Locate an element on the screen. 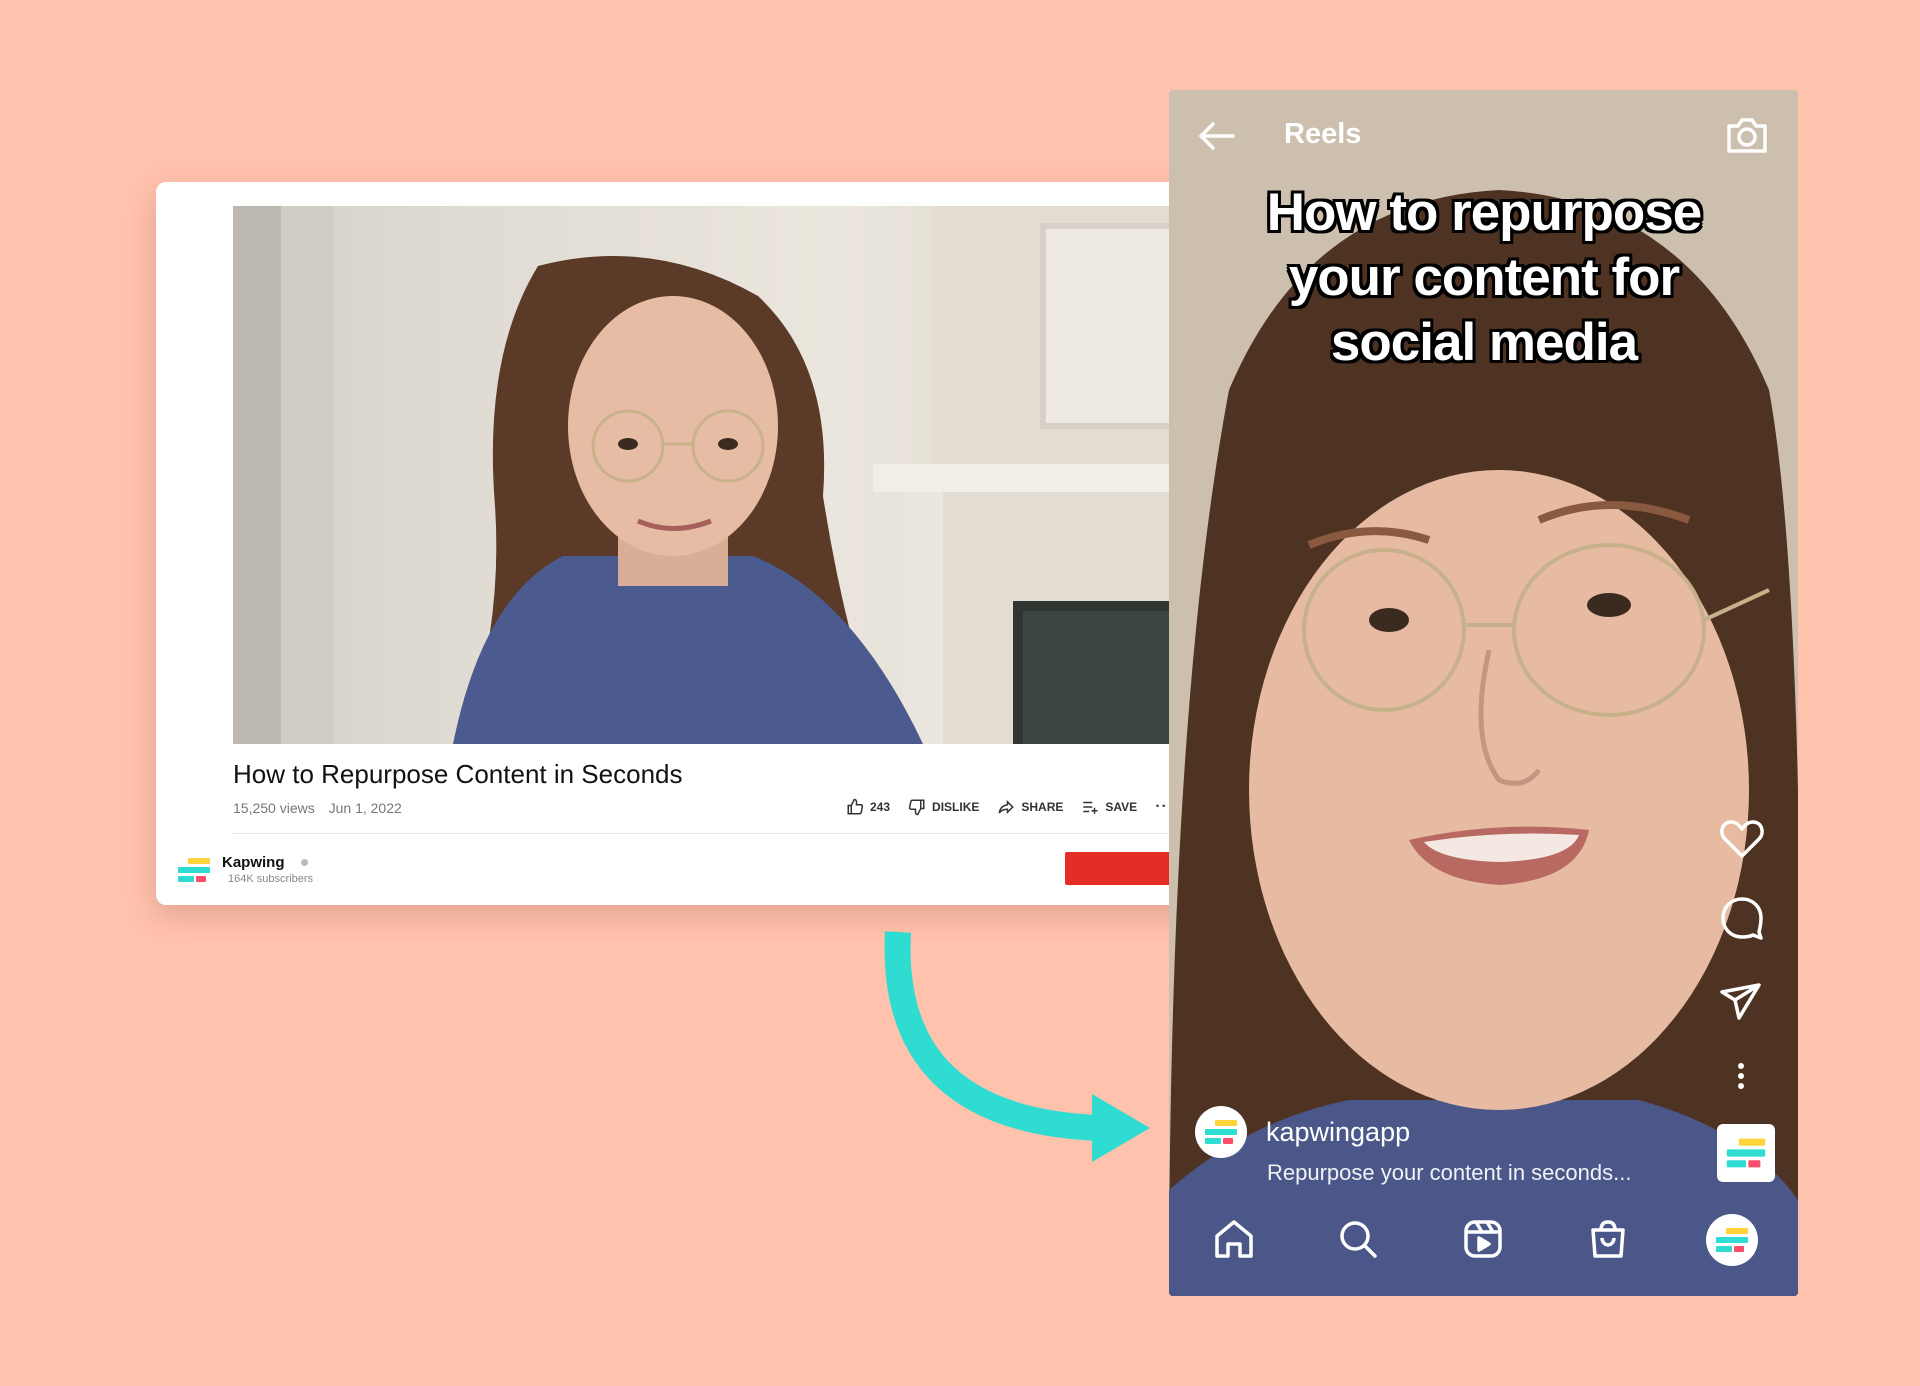 The width and height of the screenshot is (1920, 1386). profile-avatar-button is located at coordinates (1732, 1240).